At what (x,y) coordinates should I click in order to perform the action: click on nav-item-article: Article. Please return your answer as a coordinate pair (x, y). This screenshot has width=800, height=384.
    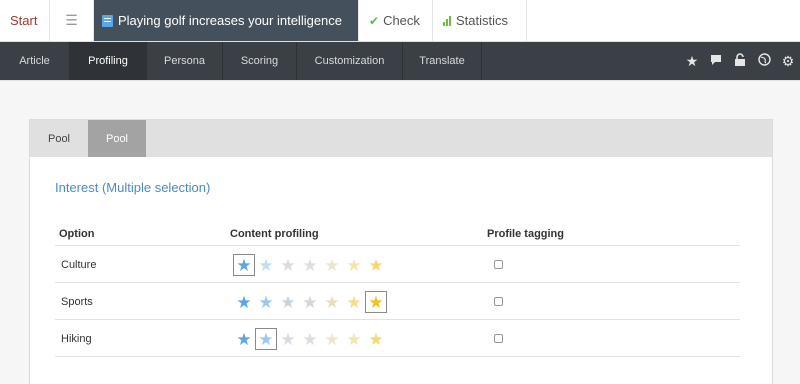
    Looking at the image, I should click on (35, 61).